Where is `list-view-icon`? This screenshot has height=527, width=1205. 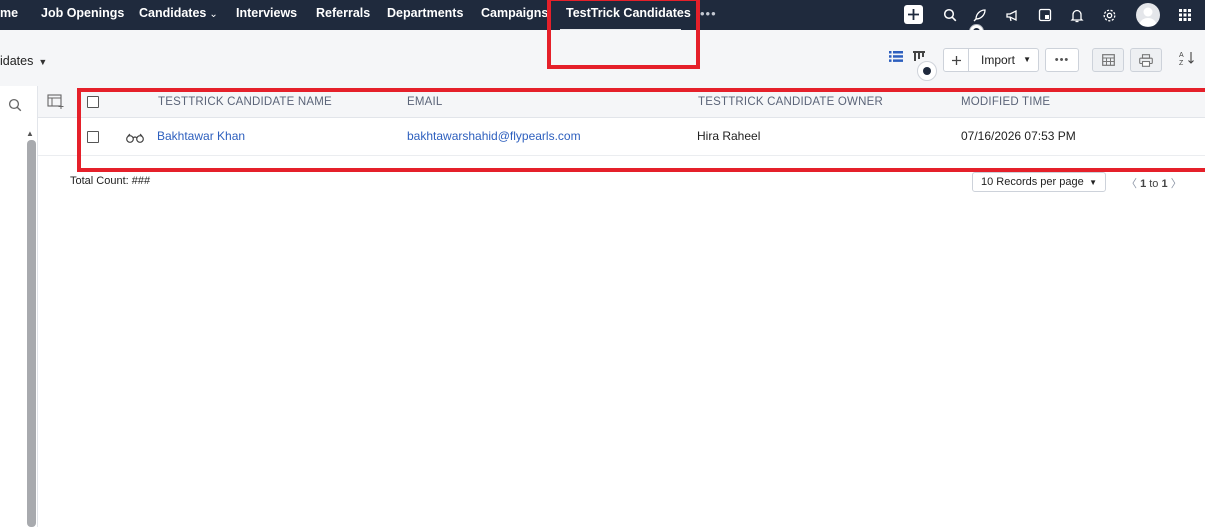 list-view-icon is located at coordinates (896, 56).